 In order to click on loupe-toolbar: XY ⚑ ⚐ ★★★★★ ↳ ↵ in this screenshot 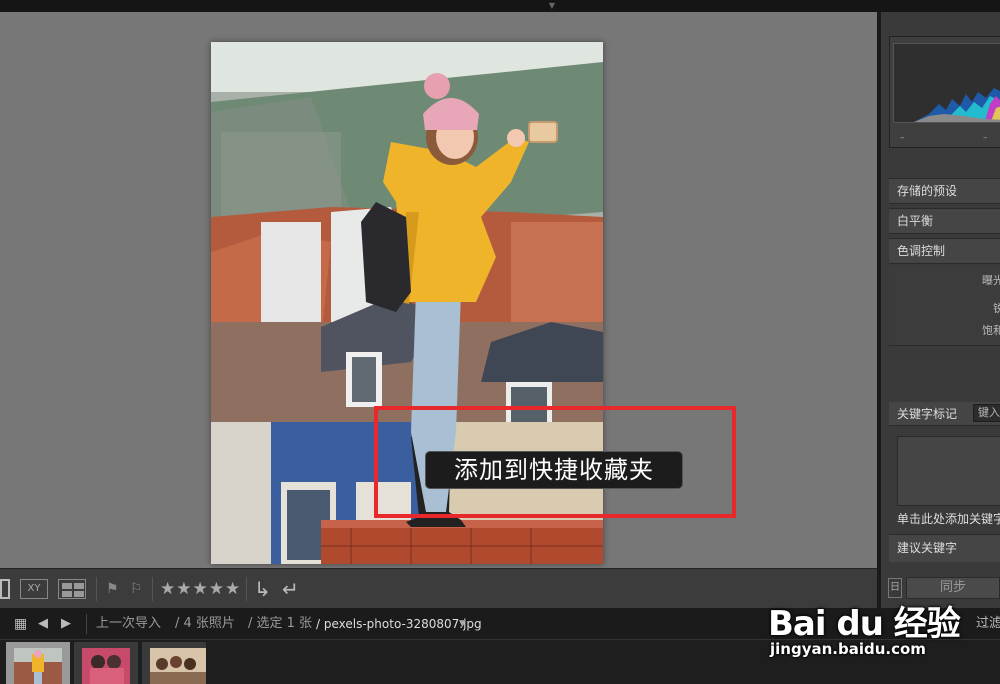, I will do `click(438, 588)`.